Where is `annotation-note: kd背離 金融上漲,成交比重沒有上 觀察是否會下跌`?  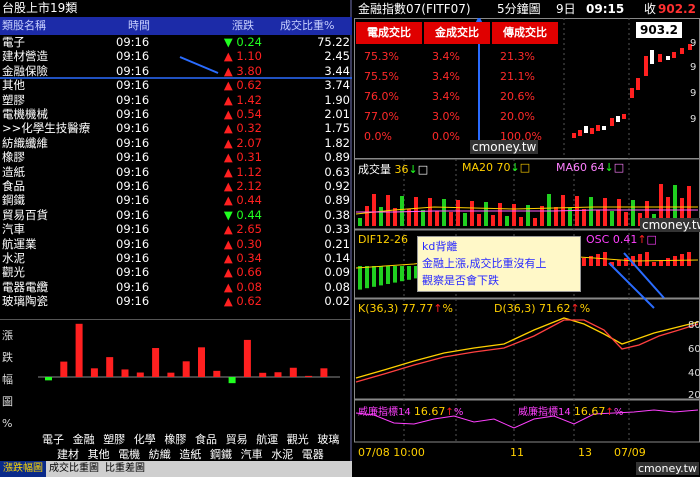
annotation-note: kd背離 金融上漲,成交比重沒有上 觀察是否會下跌 is located at coordinates (499, 264).